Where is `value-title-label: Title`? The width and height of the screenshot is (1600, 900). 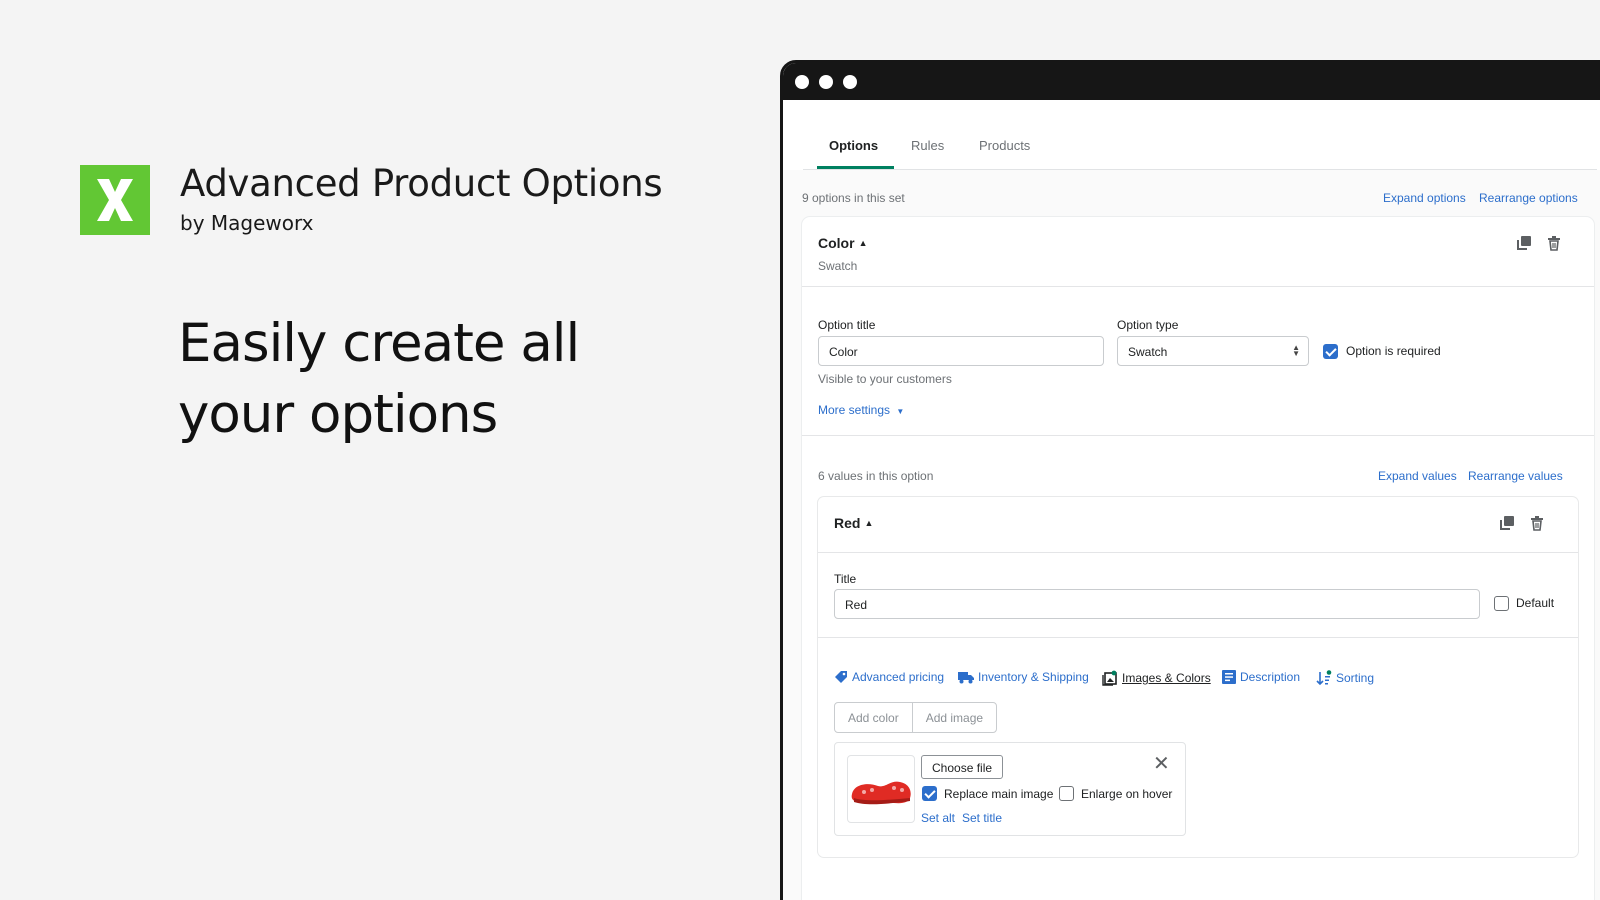 value-title-label: Title is located at coordinates (845, 579).